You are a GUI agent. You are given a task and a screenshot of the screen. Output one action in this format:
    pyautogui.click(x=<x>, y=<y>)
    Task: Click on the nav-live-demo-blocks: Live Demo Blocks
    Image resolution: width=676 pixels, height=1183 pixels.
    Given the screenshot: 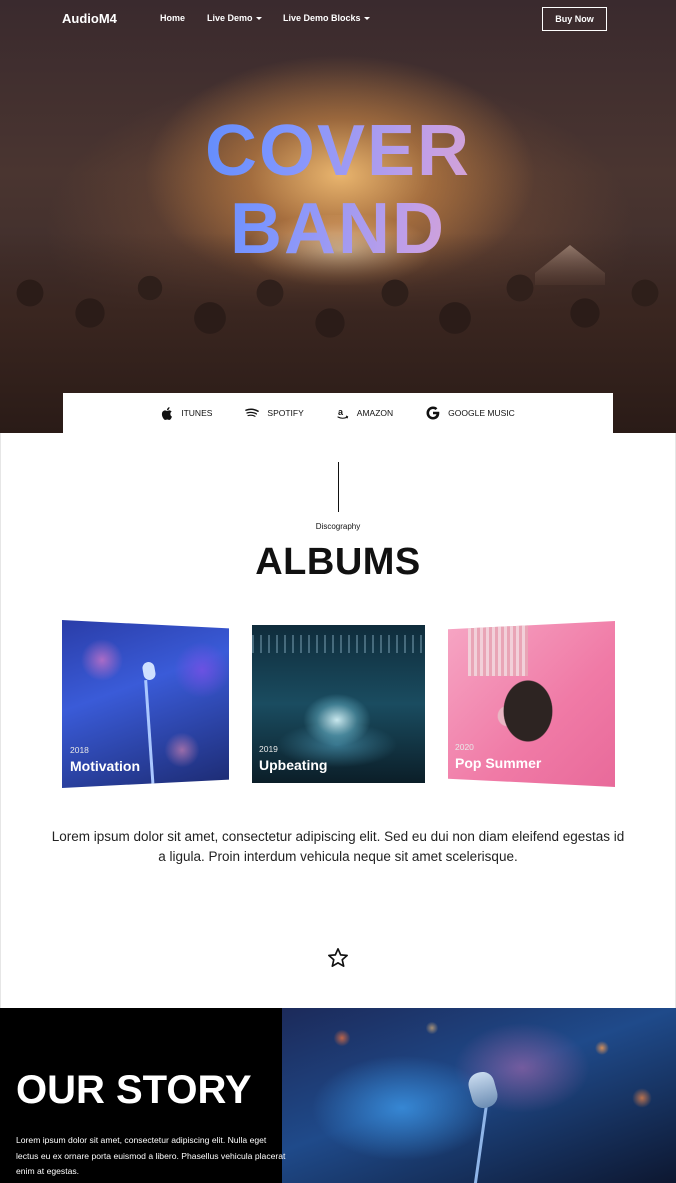 What is the action you would take?
    pyautogui.click(x=326, y=18)
    